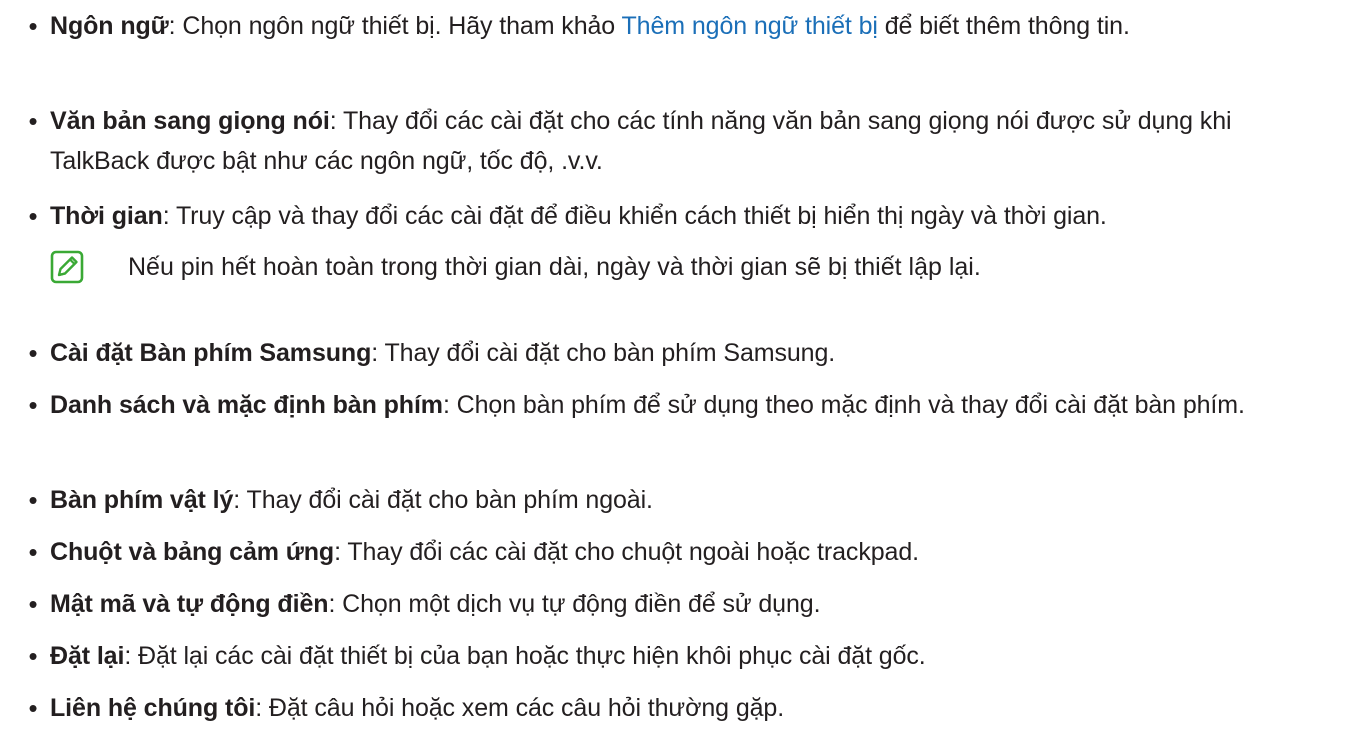 This screenshot has width=1346, height=752. Describe the element at coordinates (87, 656) in the screenshot. I see `item-term: Đặt lại` at that location.